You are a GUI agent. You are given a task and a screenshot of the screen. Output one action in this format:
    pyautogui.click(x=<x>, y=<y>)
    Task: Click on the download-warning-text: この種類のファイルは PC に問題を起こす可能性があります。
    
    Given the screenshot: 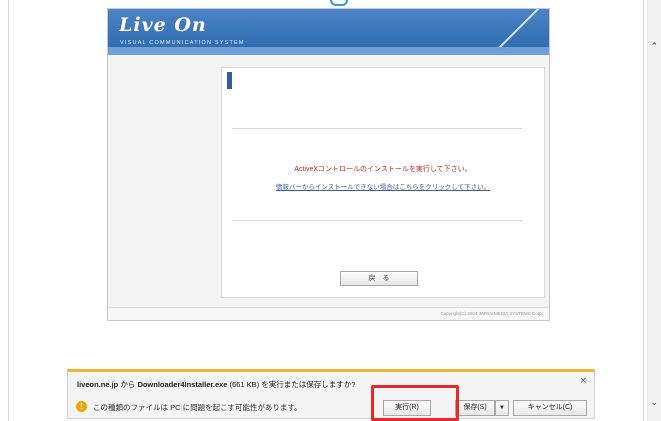 What is the action you would take?
    pyautogui.click(x=197, y=407)
    